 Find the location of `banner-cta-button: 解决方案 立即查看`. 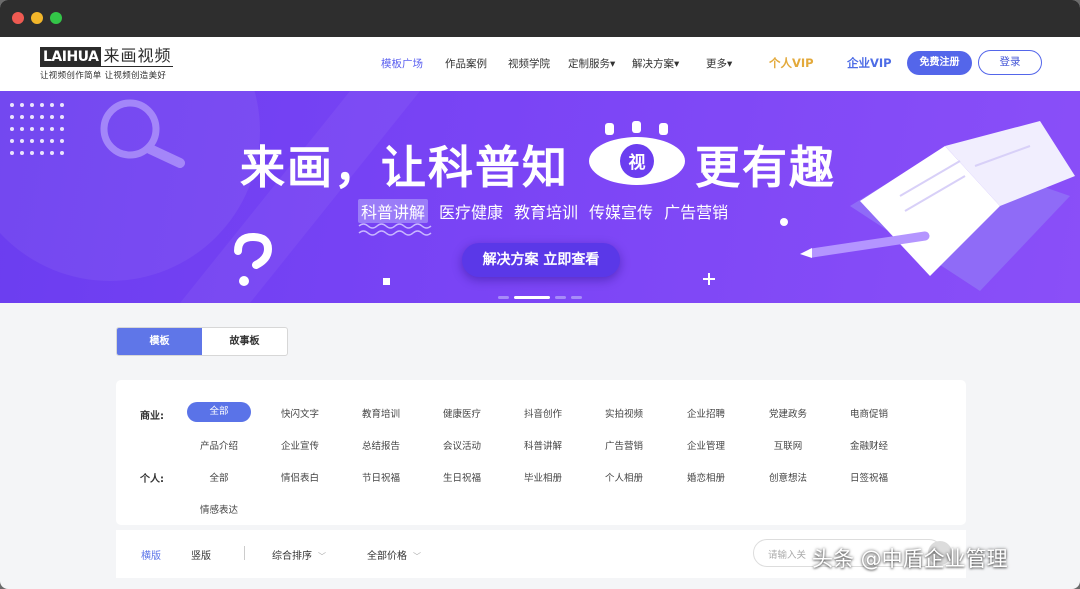

banner-cta-button: 解决方案 立即查看 is located at coordinates (541, 260).